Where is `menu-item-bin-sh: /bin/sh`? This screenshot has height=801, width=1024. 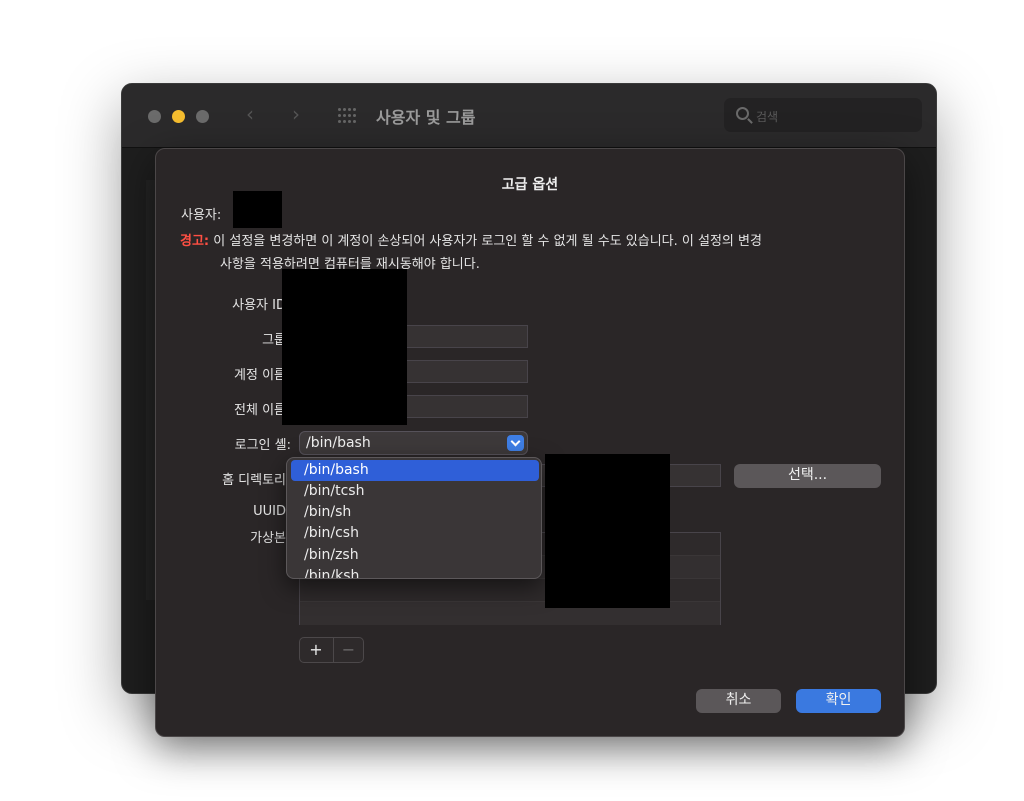 menu-item-bin-sh: /bin/sh is located at coordinates (415, 512).